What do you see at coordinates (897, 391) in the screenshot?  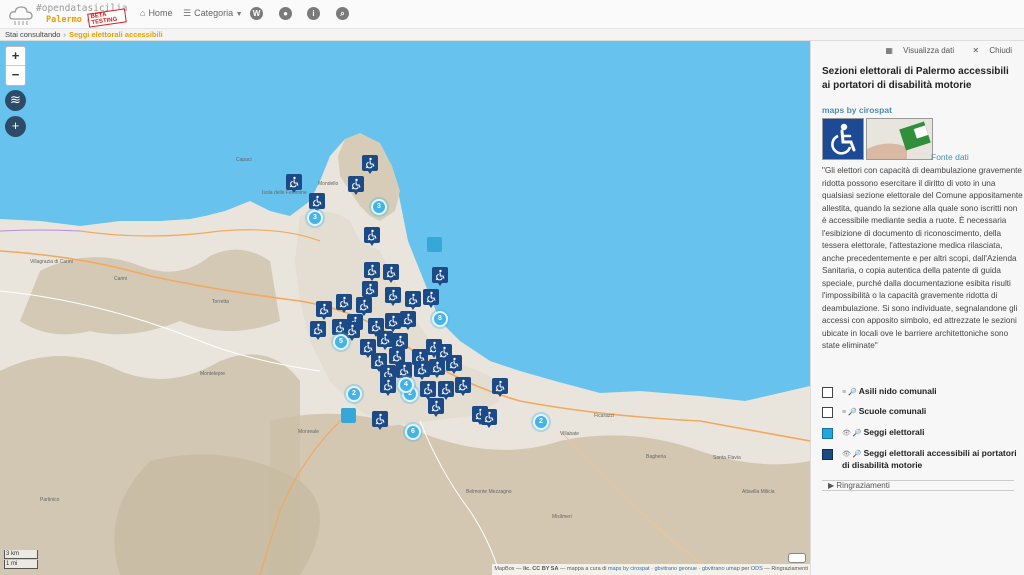 I see `layer-label: Asili nido comunali` at bounding box center [897, 391].